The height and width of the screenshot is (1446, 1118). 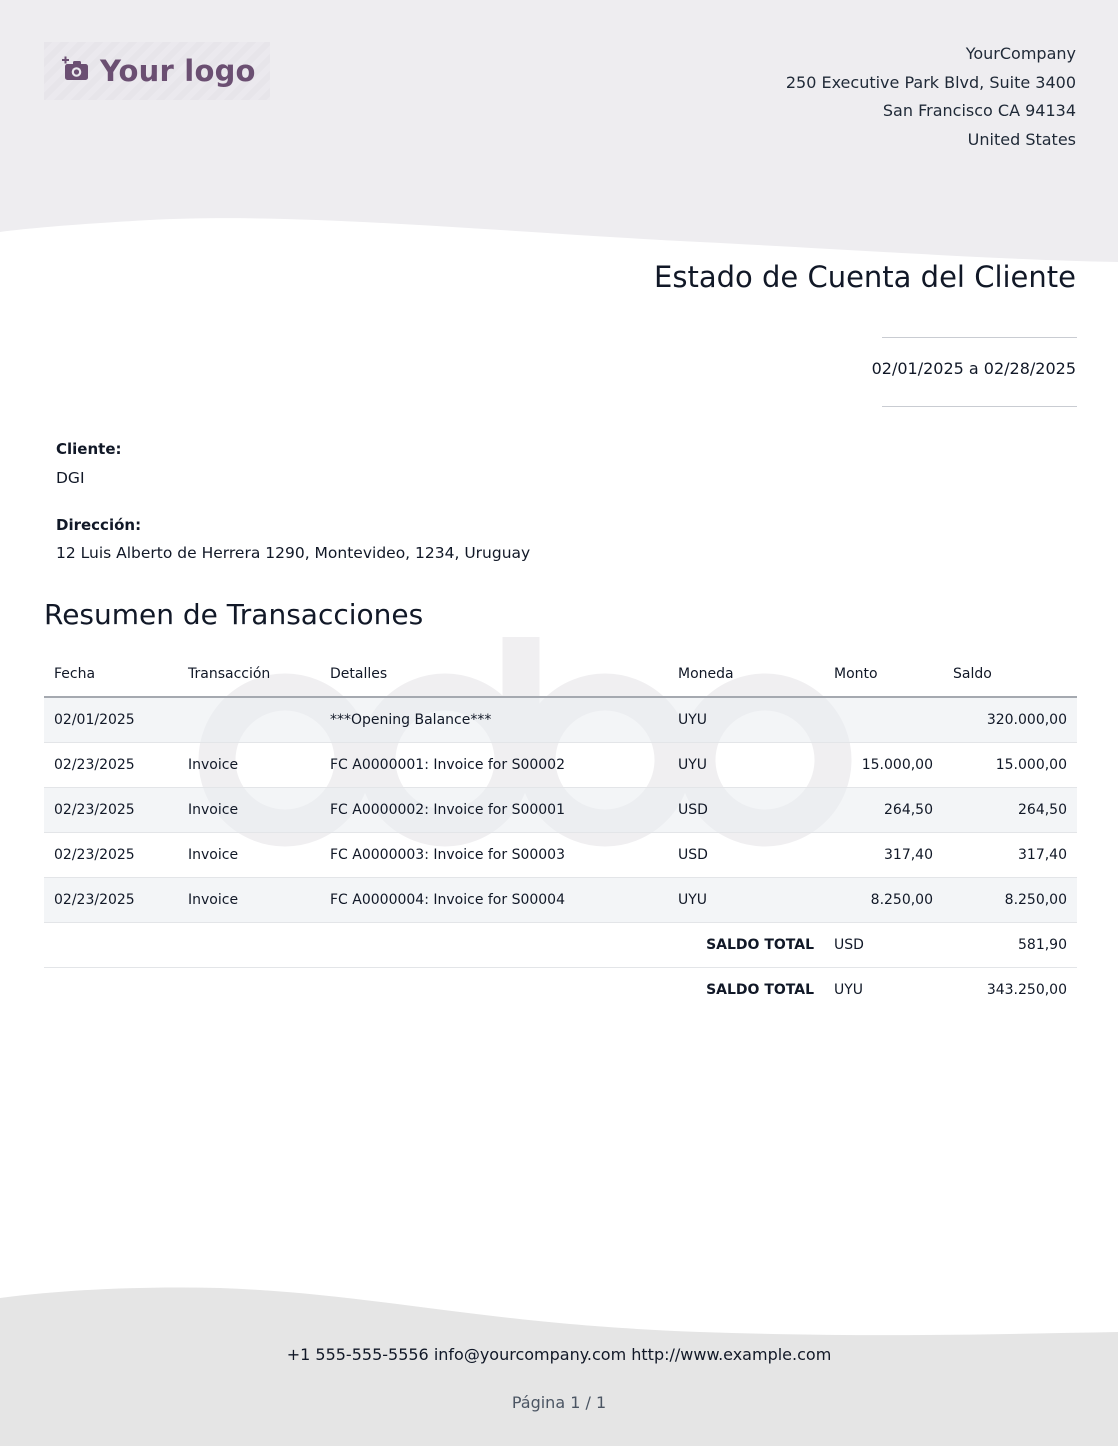 I want to click on camera-plus-icon, so click(x=75, y=71).